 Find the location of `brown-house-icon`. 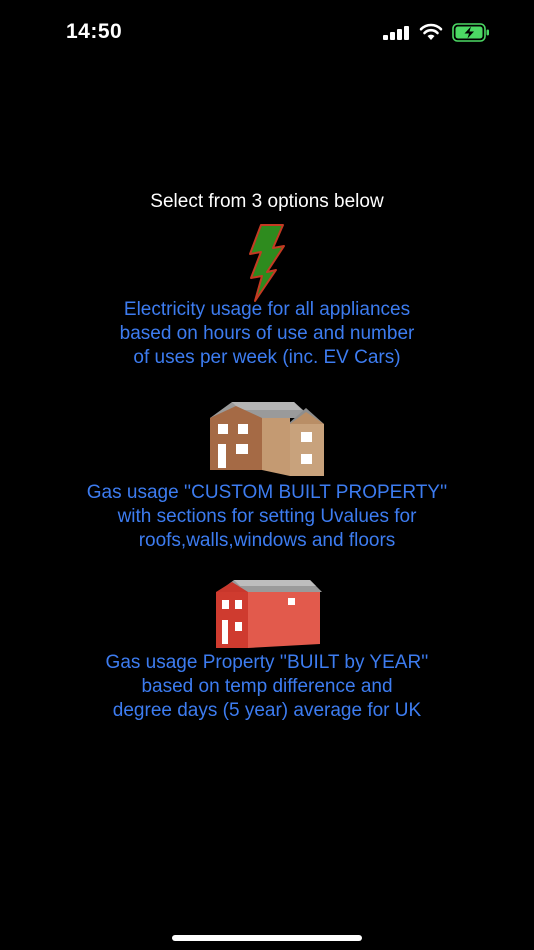

brown-house-icon is located at coordinates (267, 439).